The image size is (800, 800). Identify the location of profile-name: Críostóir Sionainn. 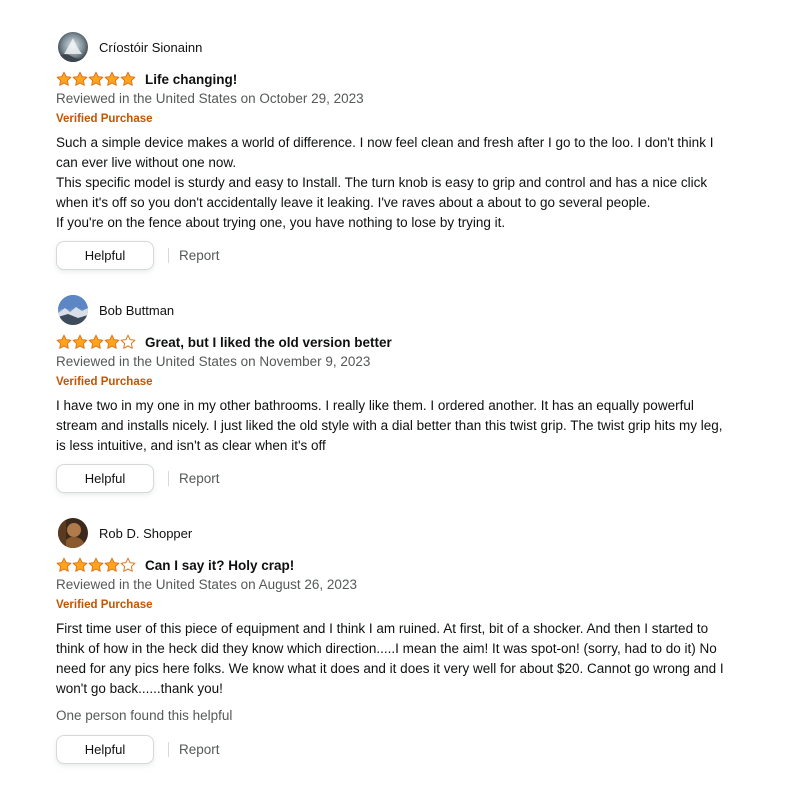
(150, 47).